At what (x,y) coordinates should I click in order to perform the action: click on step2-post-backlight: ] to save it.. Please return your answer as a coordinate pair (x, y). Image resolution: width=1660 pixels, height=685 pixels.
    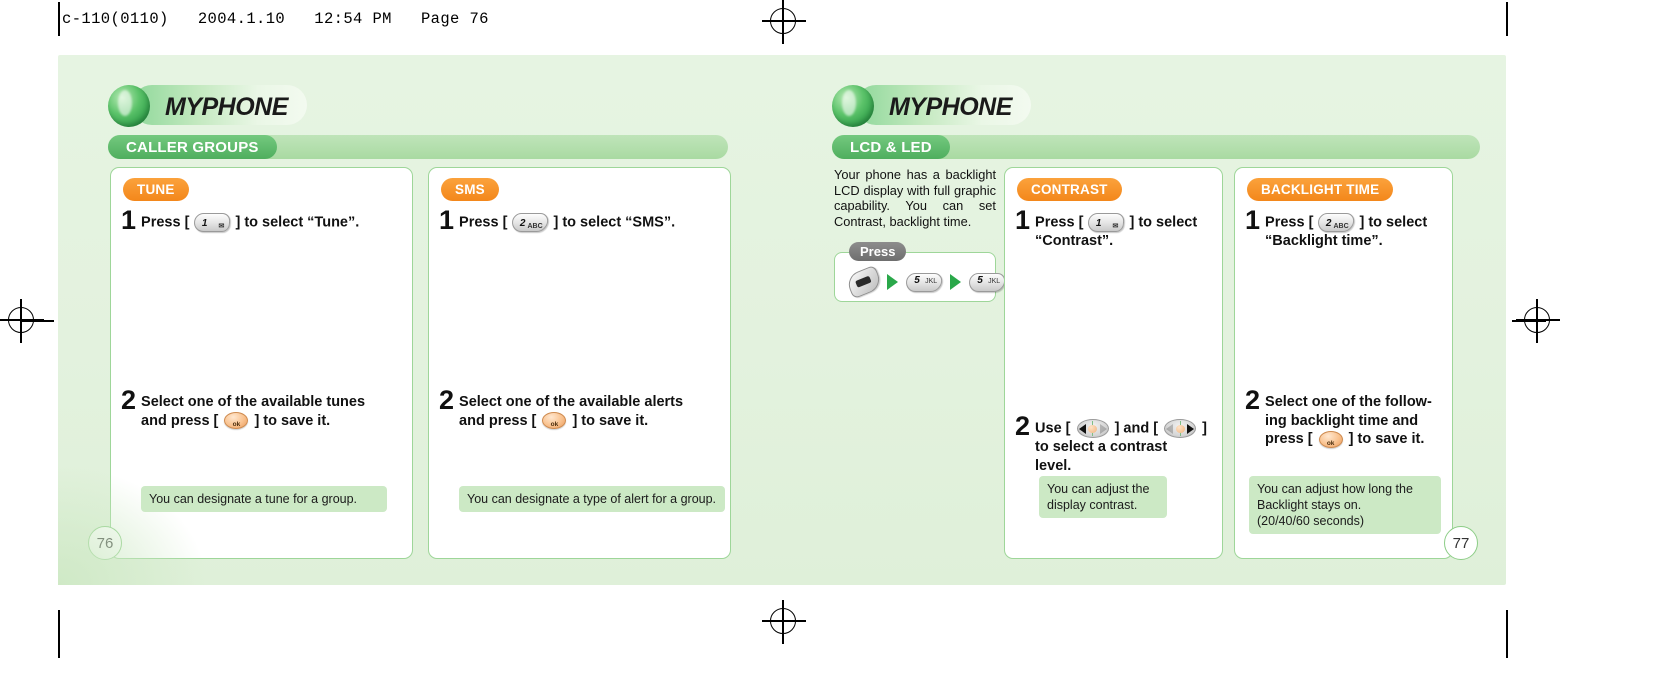
    Looking at the image, I should click on (1386, 439).